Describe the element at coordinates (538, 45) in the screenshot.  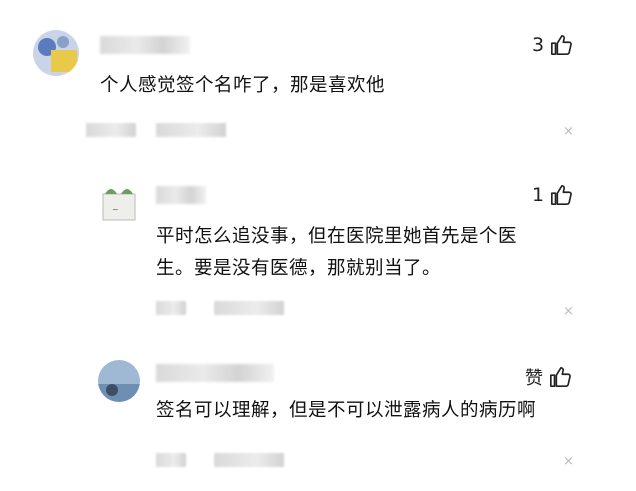
I see `like-count: 3` at that location.